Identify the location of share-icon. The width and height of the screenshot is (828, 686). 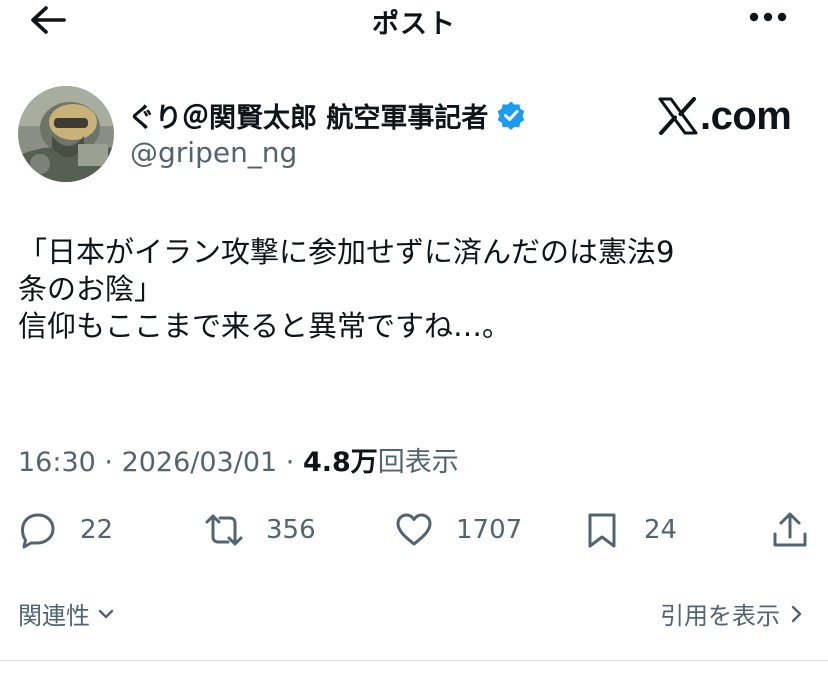
(790, 529).